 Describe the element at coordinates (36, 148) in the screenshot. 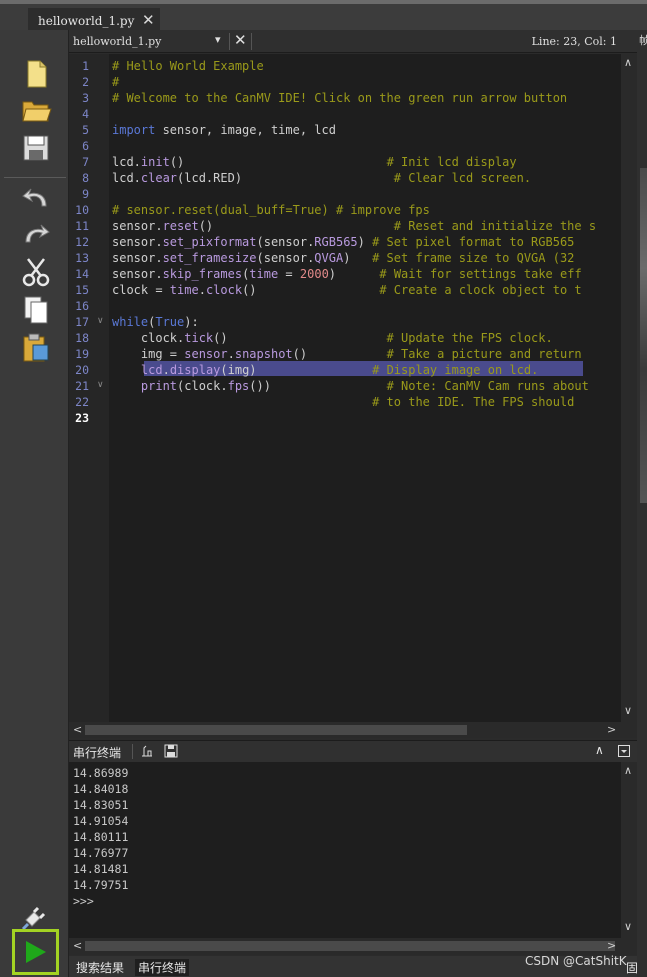

I see `save-icon` at that location.